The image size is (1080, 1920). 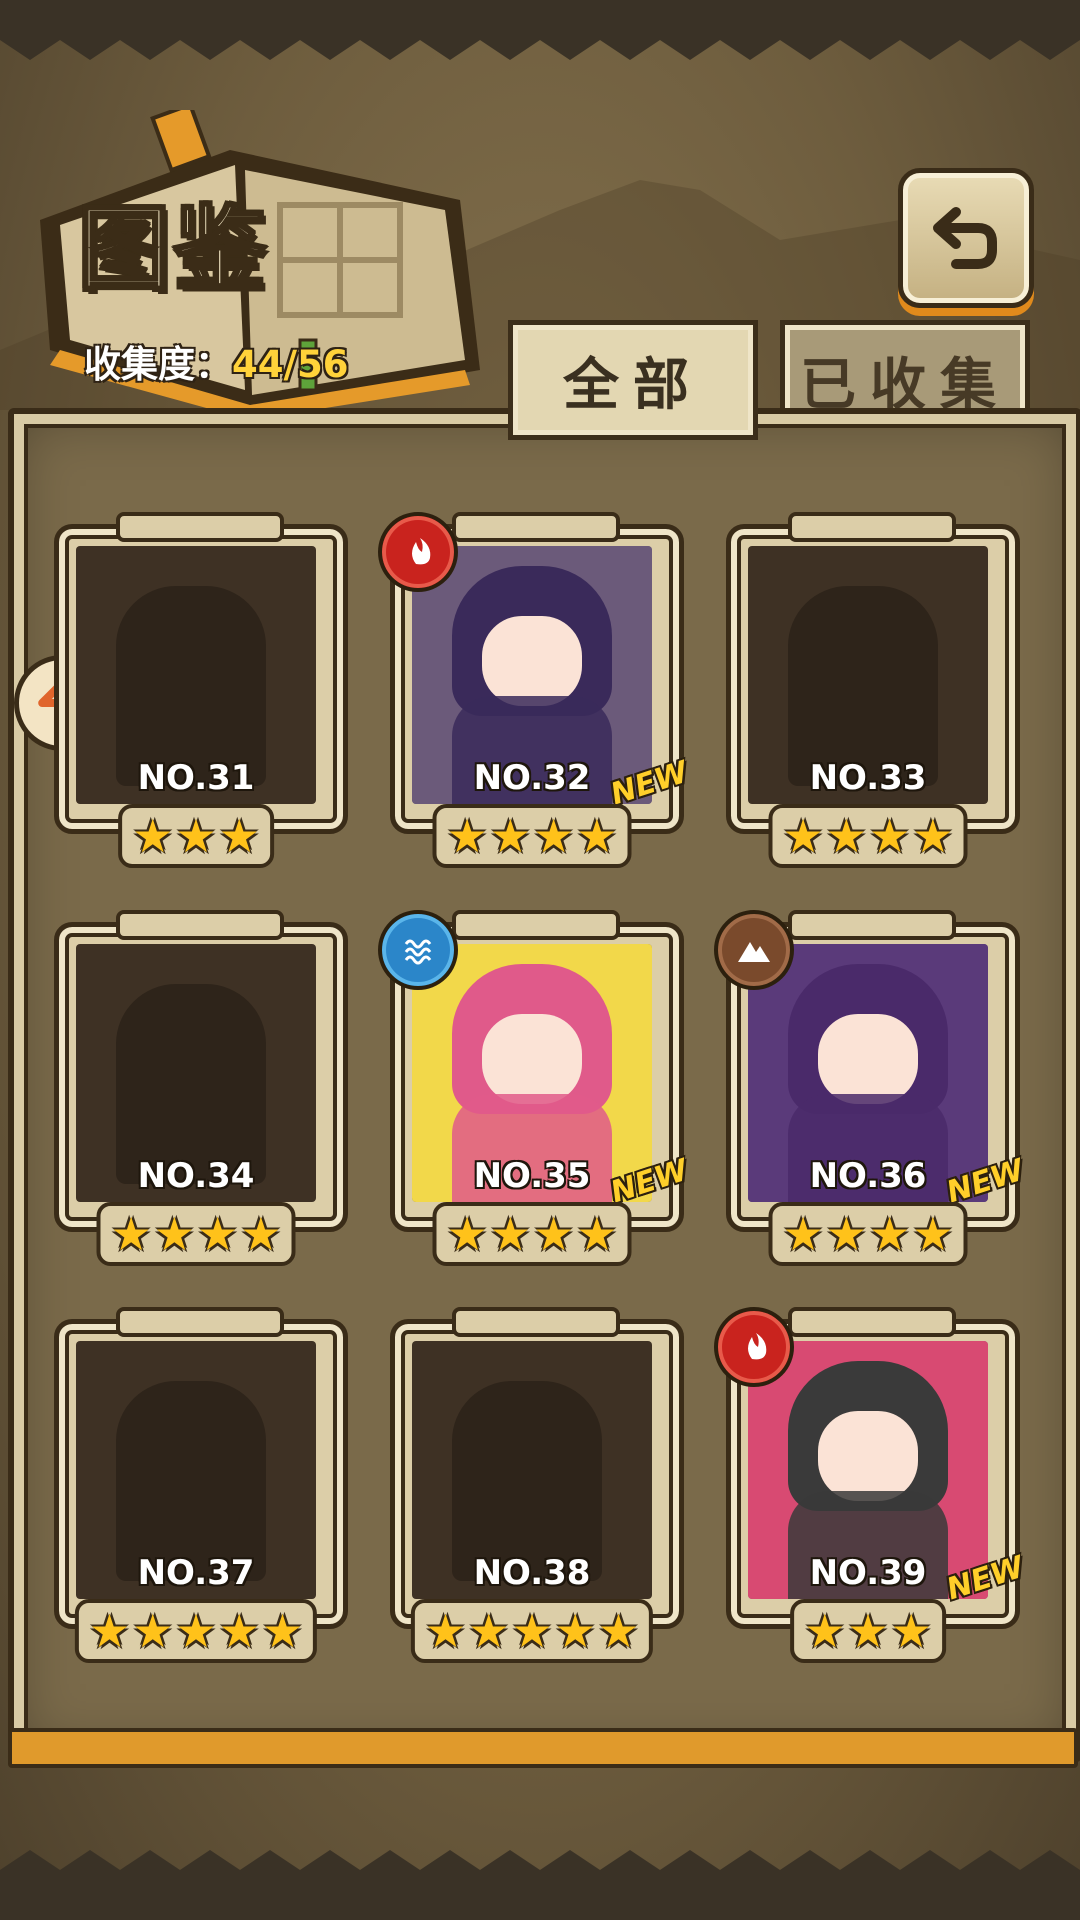 What do you see at coordinates (633, 380) in the screenshot?
I see `tab-all: 全部` at bounding box center [633, 380].